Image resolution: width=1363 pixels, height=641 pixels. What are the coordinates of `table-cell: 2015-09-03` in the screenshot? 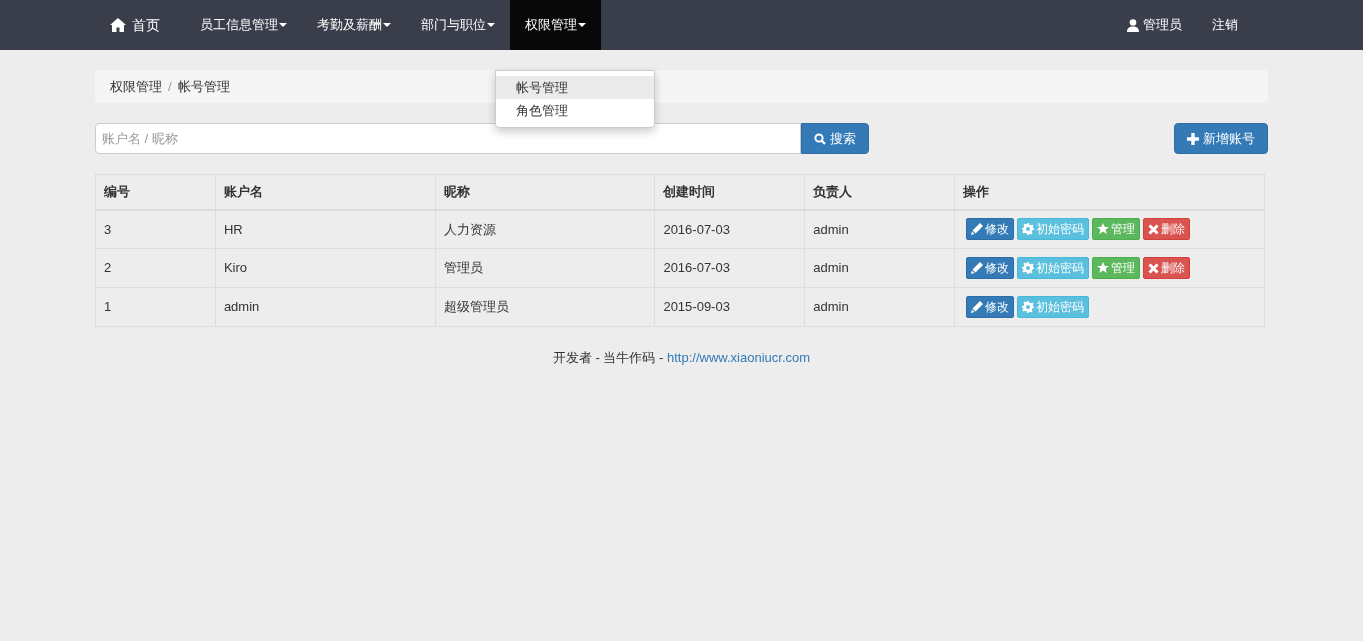 It's located at (729, 307).